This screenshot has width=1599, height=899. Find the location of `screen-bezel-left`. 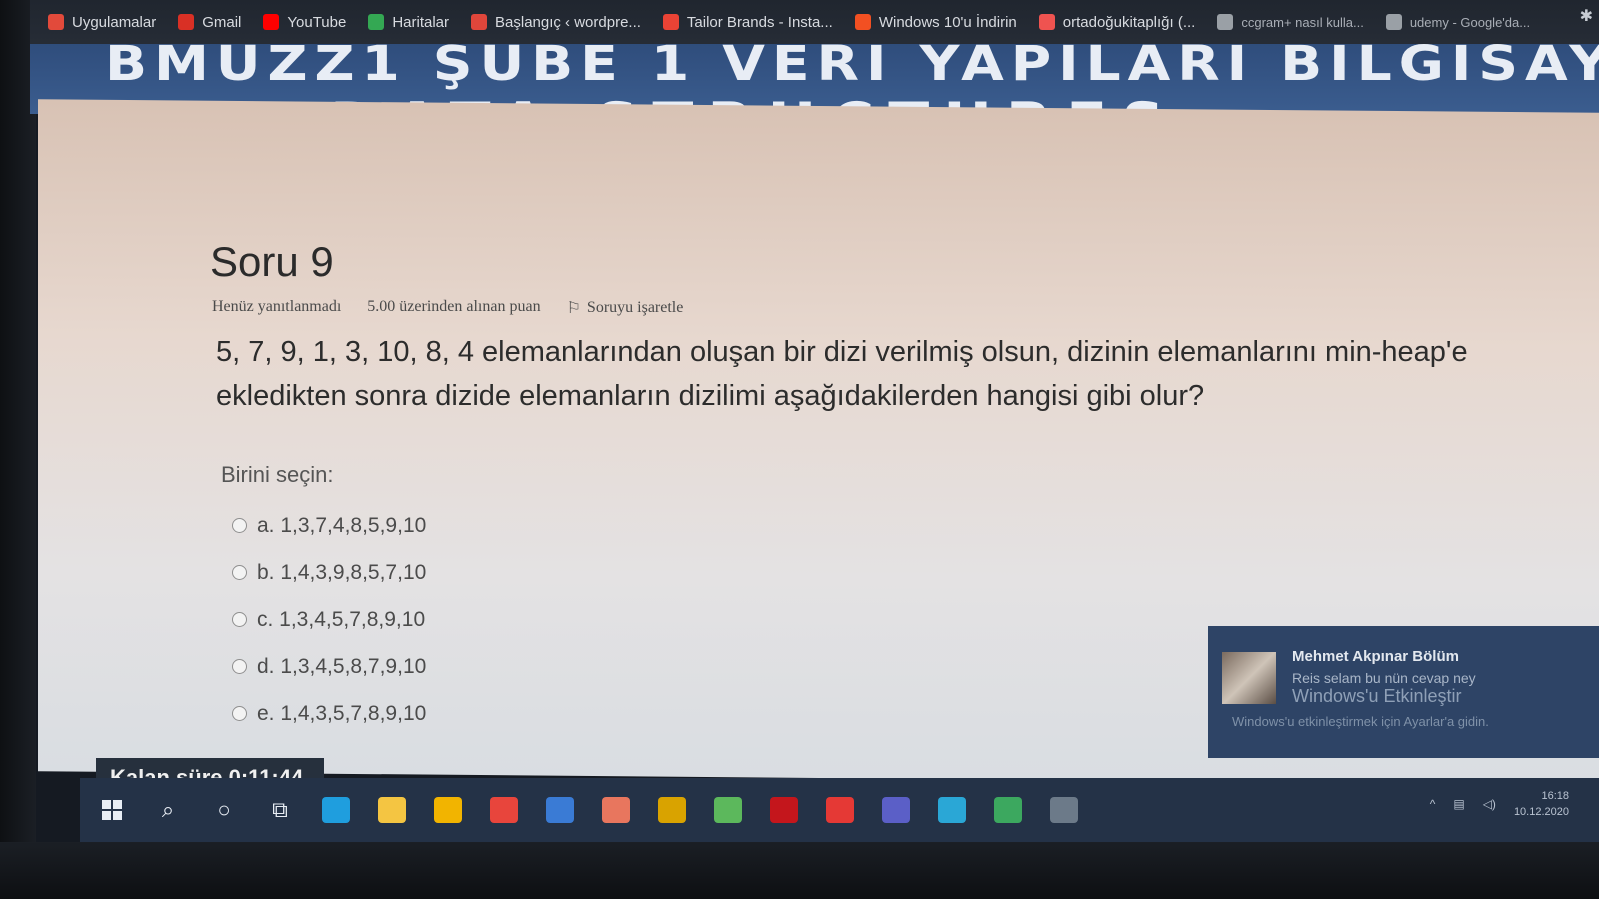

screen-bezel-left is located at coordinates (18, 449).